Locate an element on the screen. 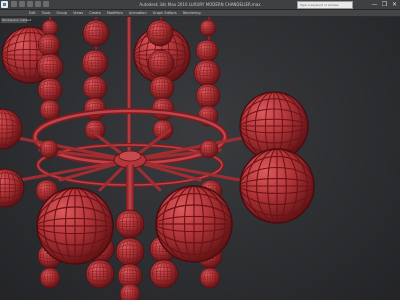 The width and height of the screenshot is (400, 300). open-file-icon is located at coordinates (22, 4).